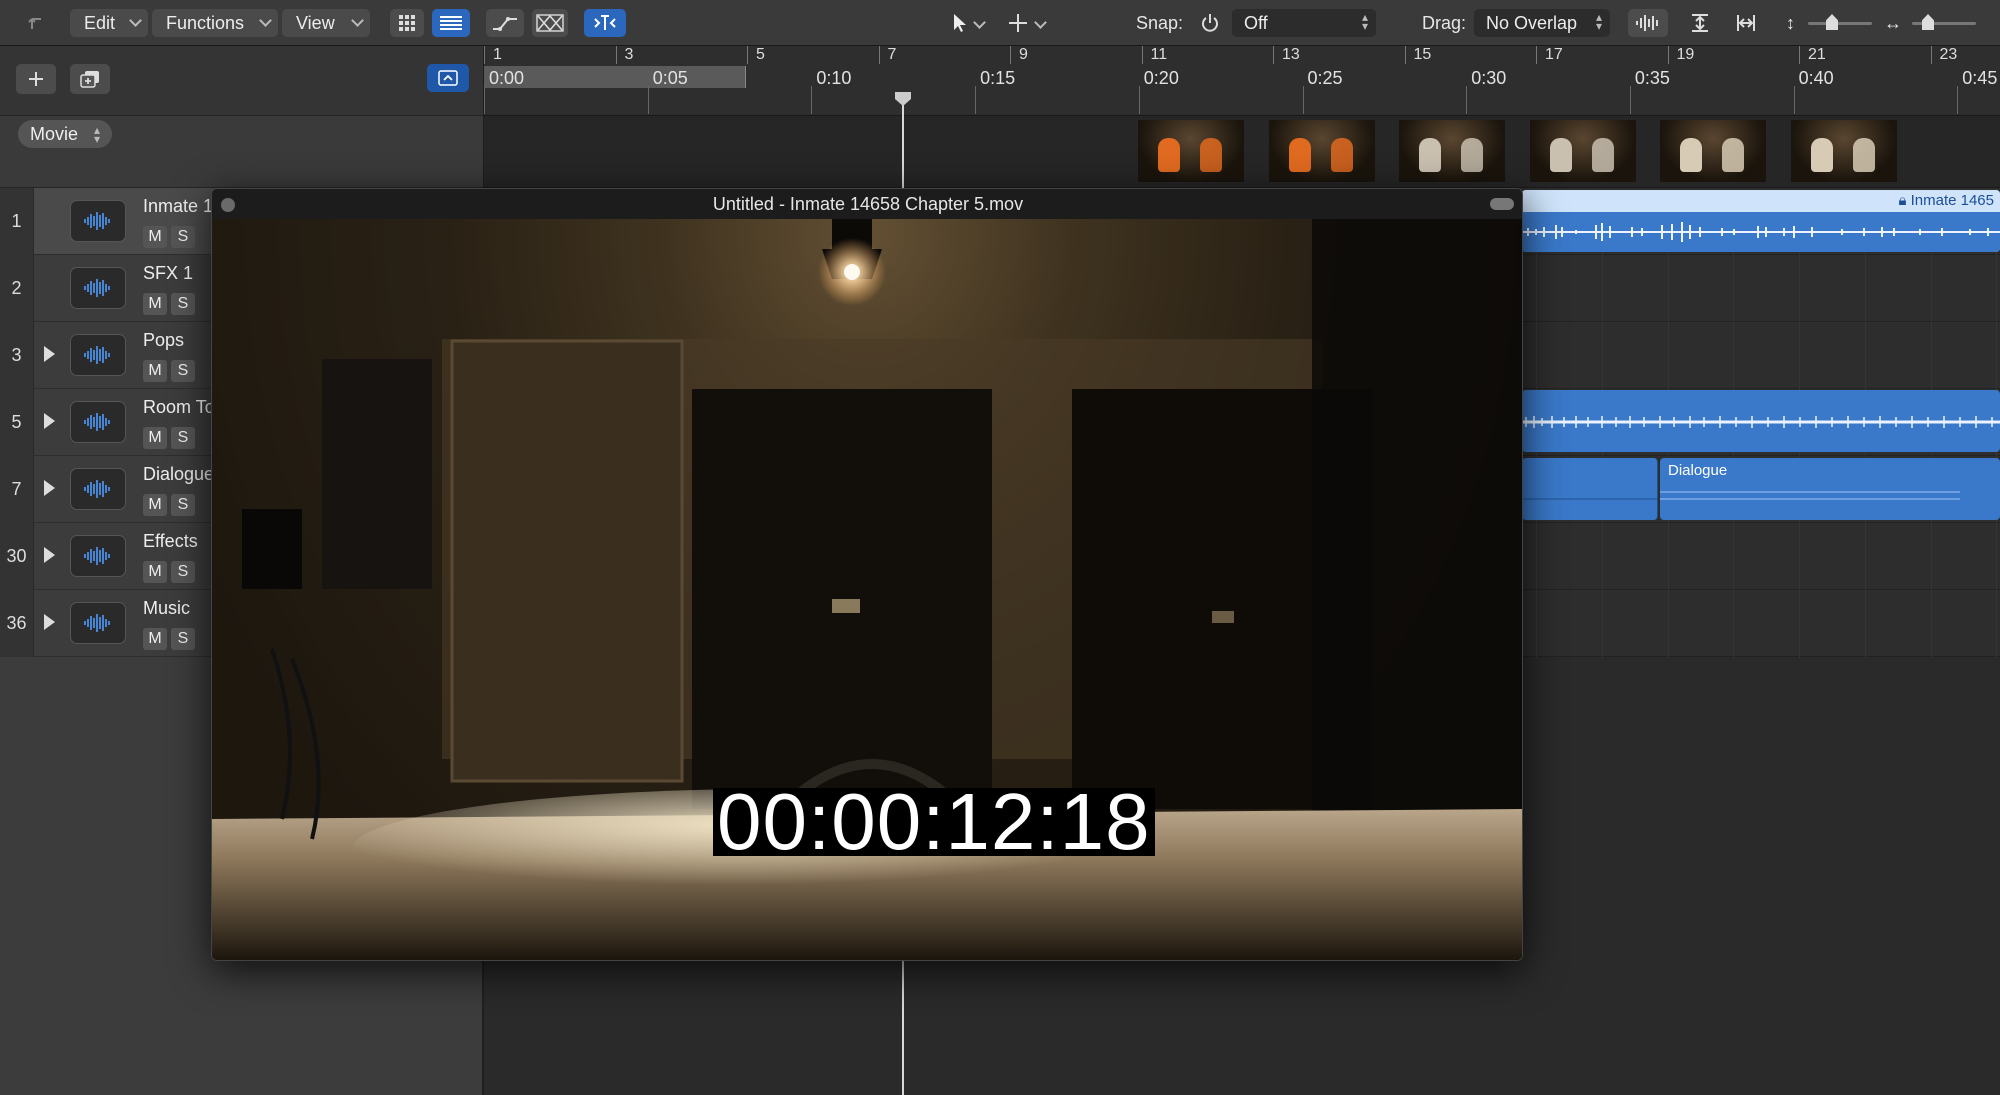 The height and width of the screenshot is (1095, 2000). What do you see at coordinates (37, 23) in the screenshot?
I see `back-arrow-icon` at bounding box center [37, 23].